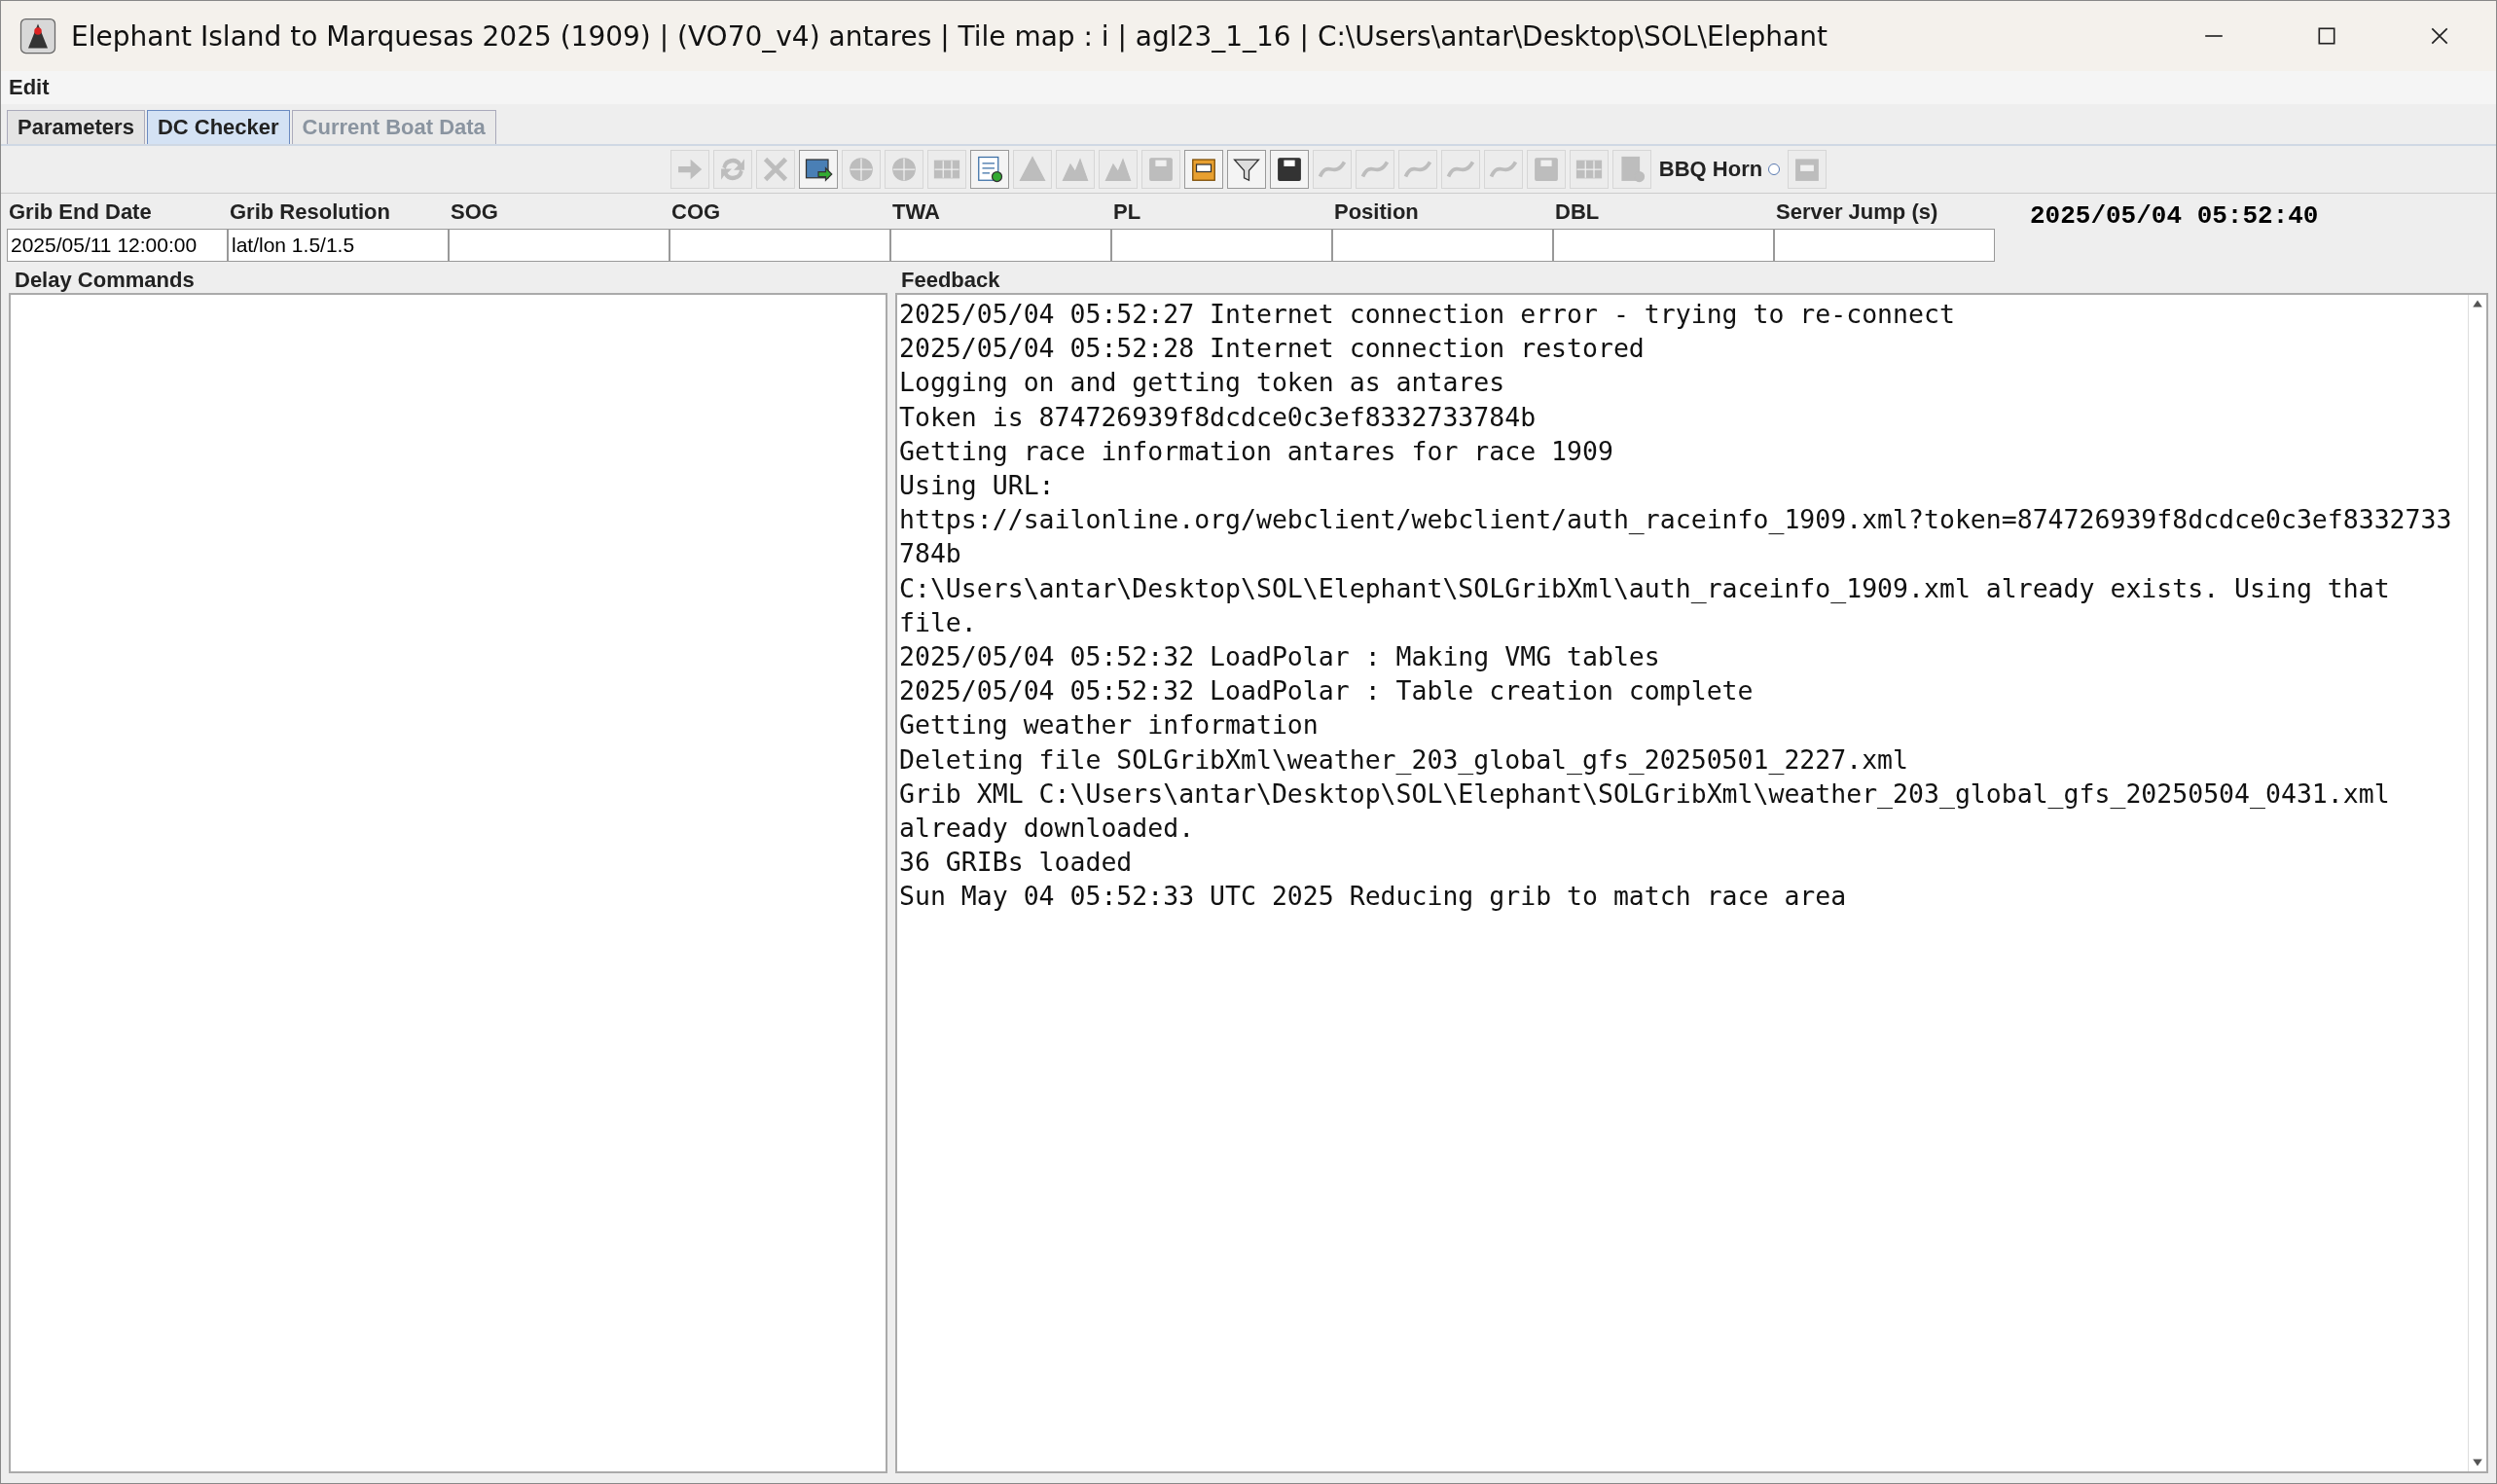 The width and height of the screenshot is (2497, 1484). What do you see at coordinates (977, 486) in the screenshot?
I see `log-line: Using URL:` at bounding box center [977, 486].